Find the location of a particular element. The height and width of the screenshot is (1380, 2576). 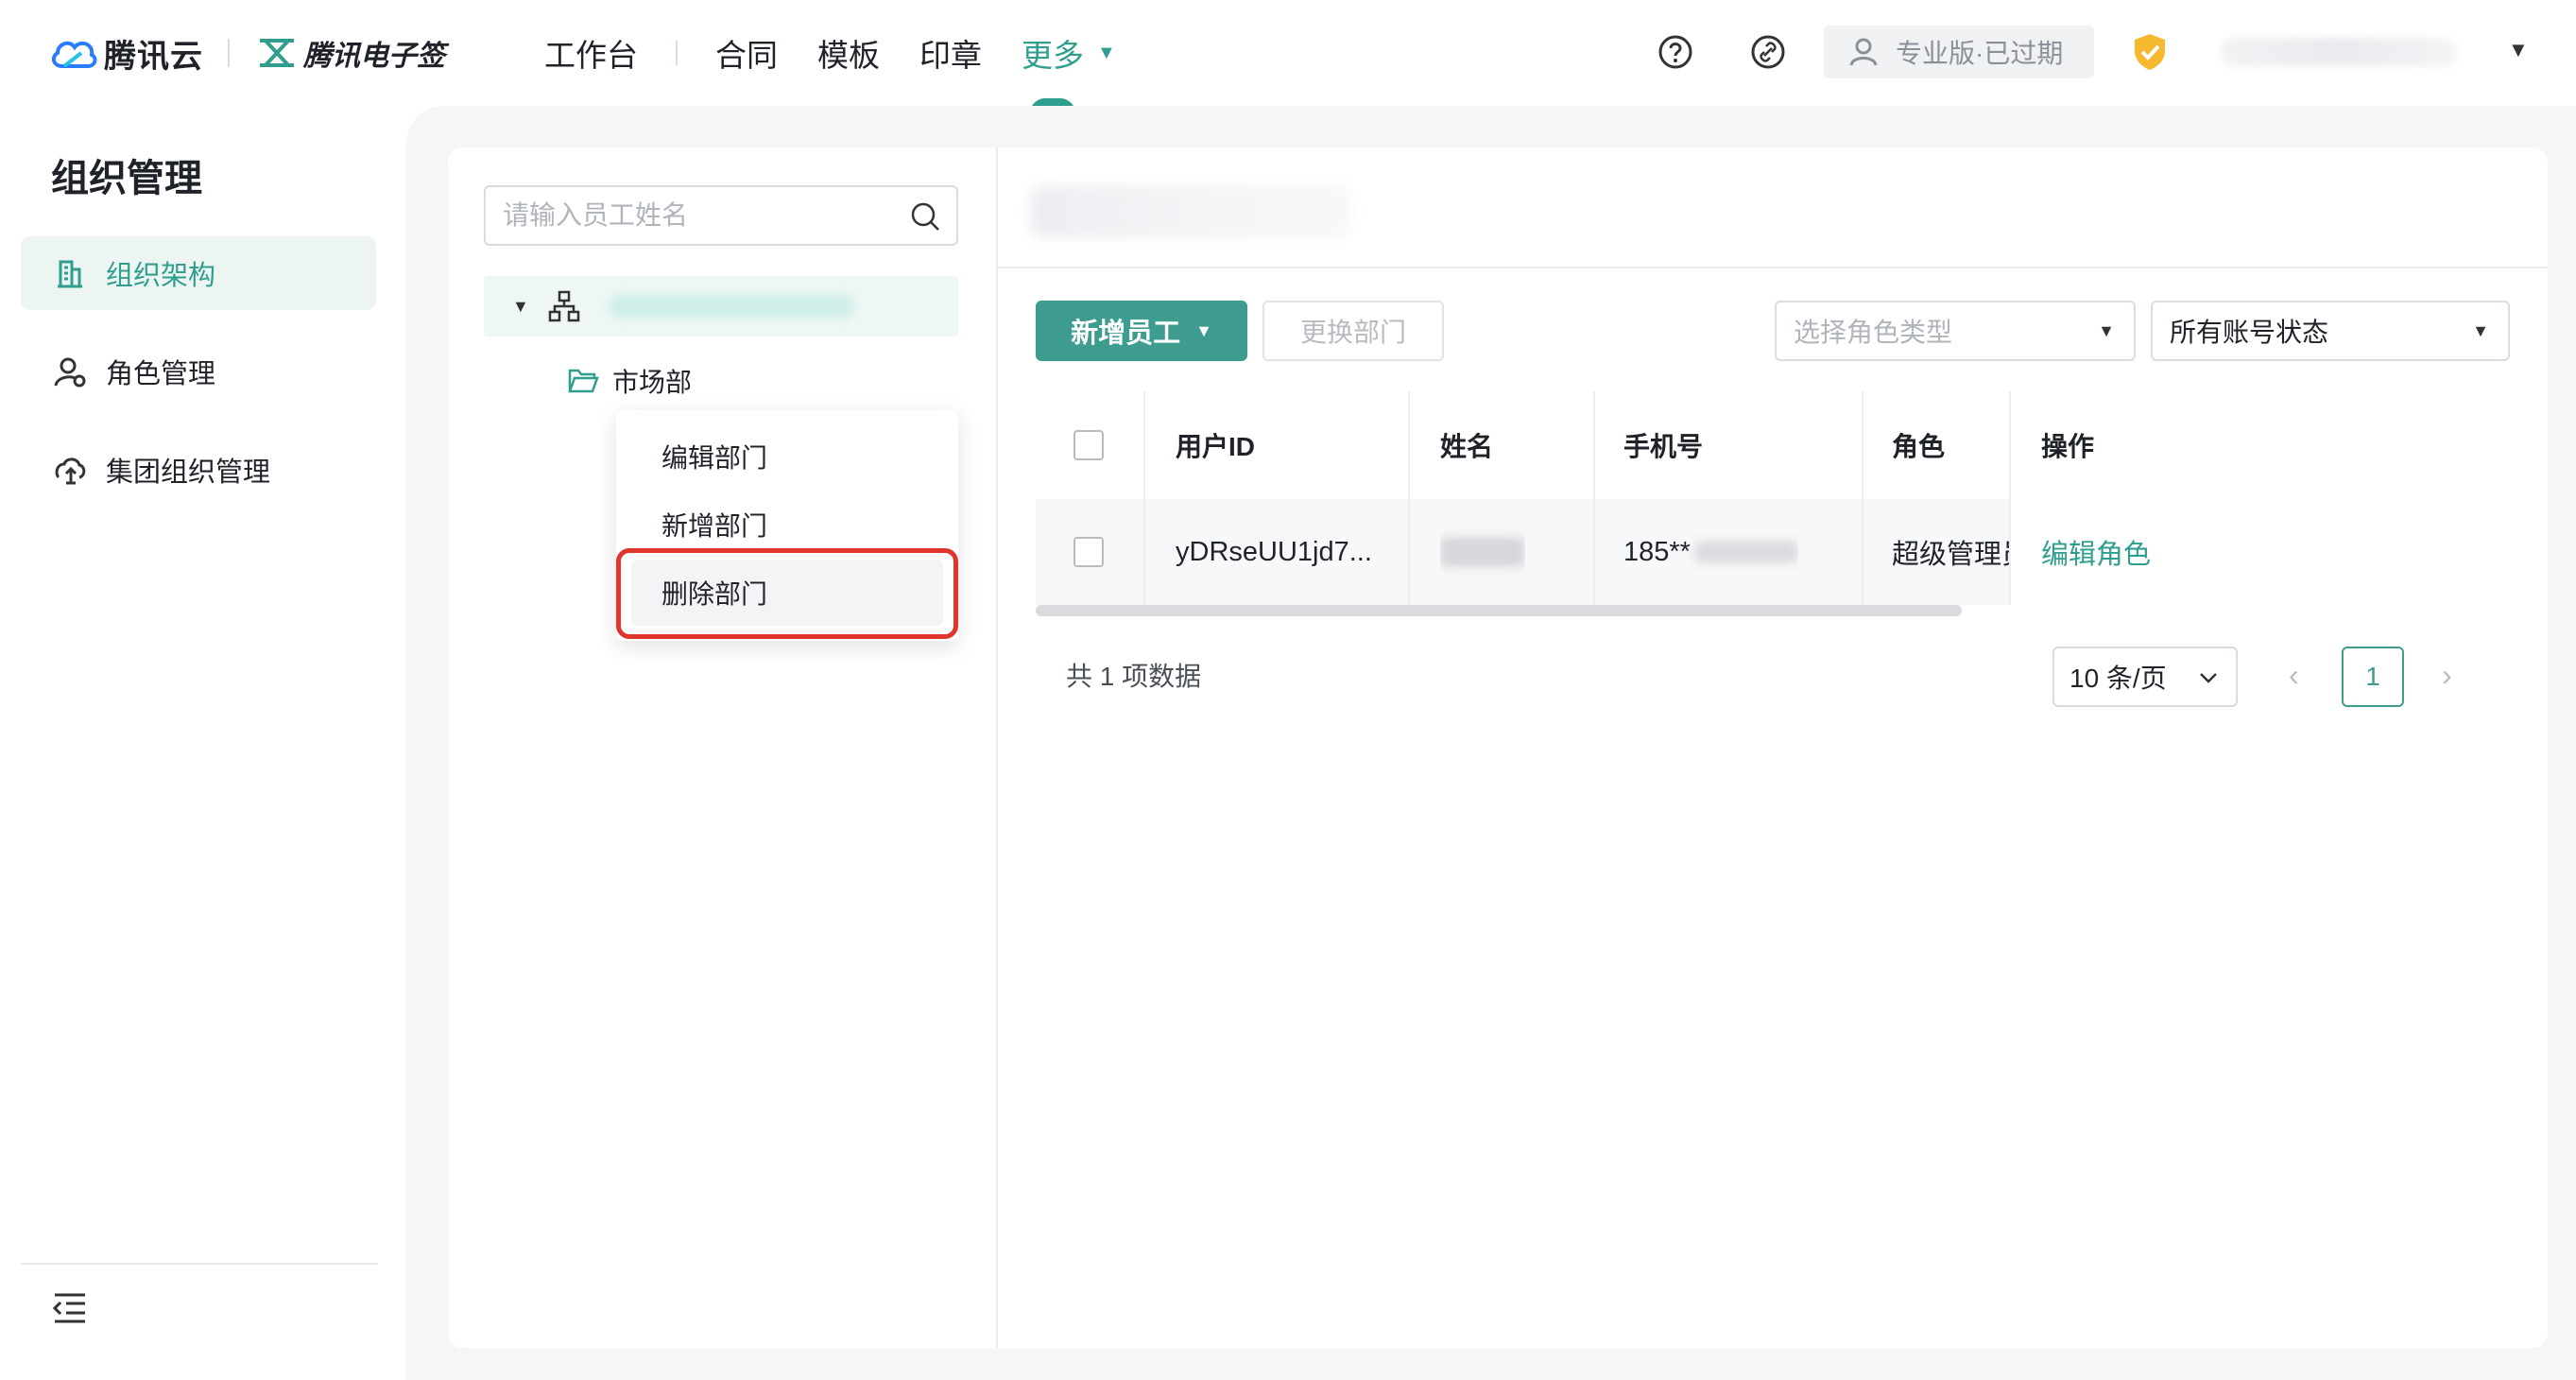

prev-page-icon: ‹ is located at coordinates (2294, 675).